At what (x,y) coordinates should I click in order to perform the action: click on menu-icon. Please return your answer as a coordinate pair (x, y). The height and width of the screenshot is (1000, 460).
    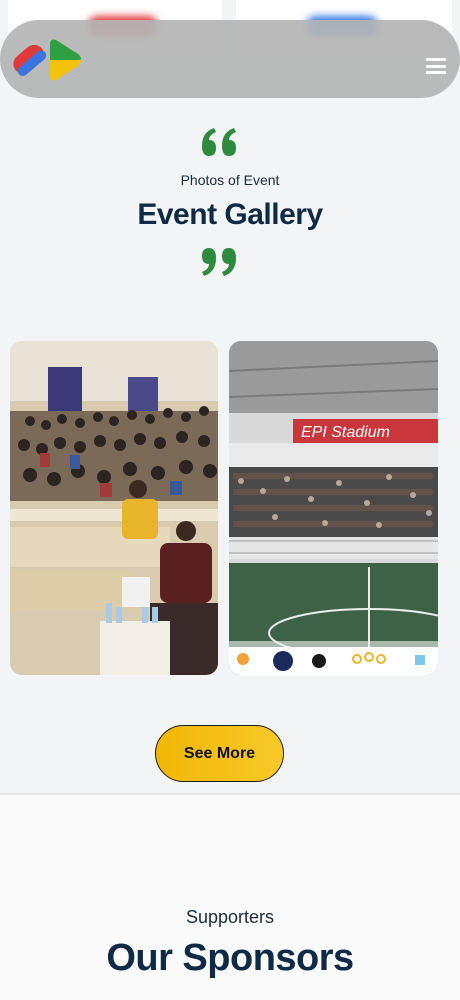
    Looking at the image, I should click on (436, 66).